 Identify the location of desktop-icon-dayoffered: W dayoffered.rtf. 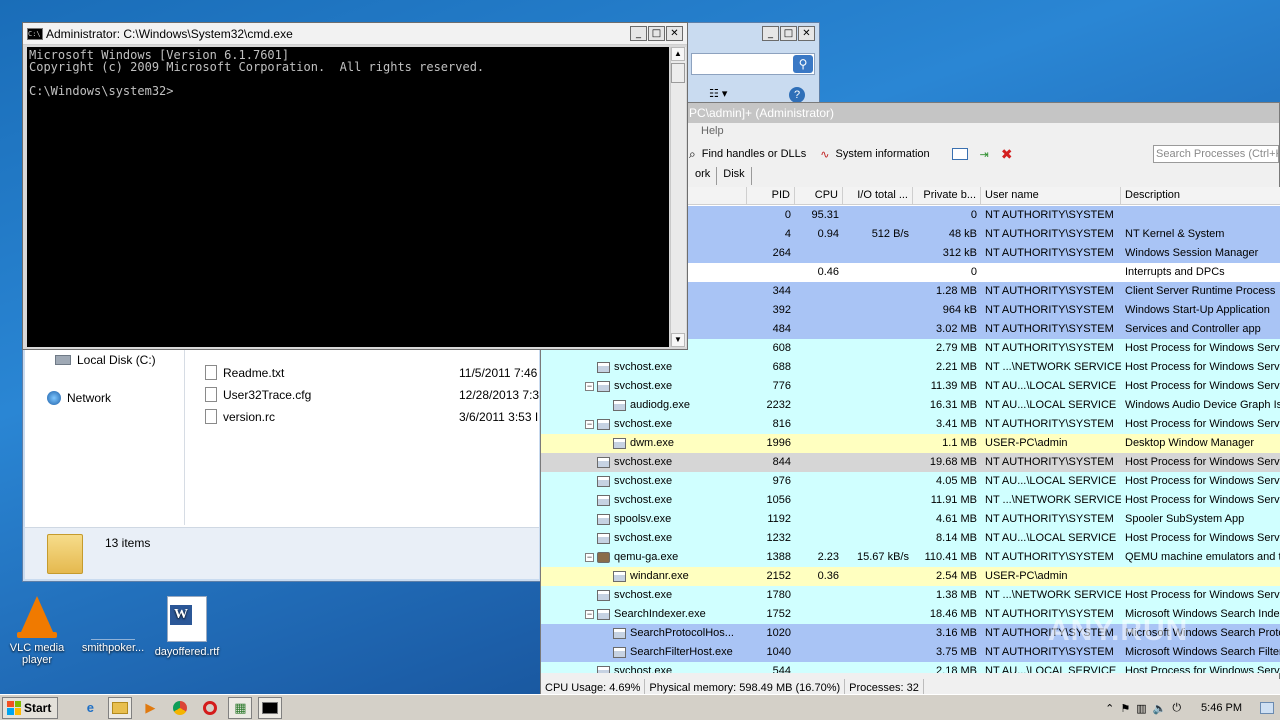
(187, 627).